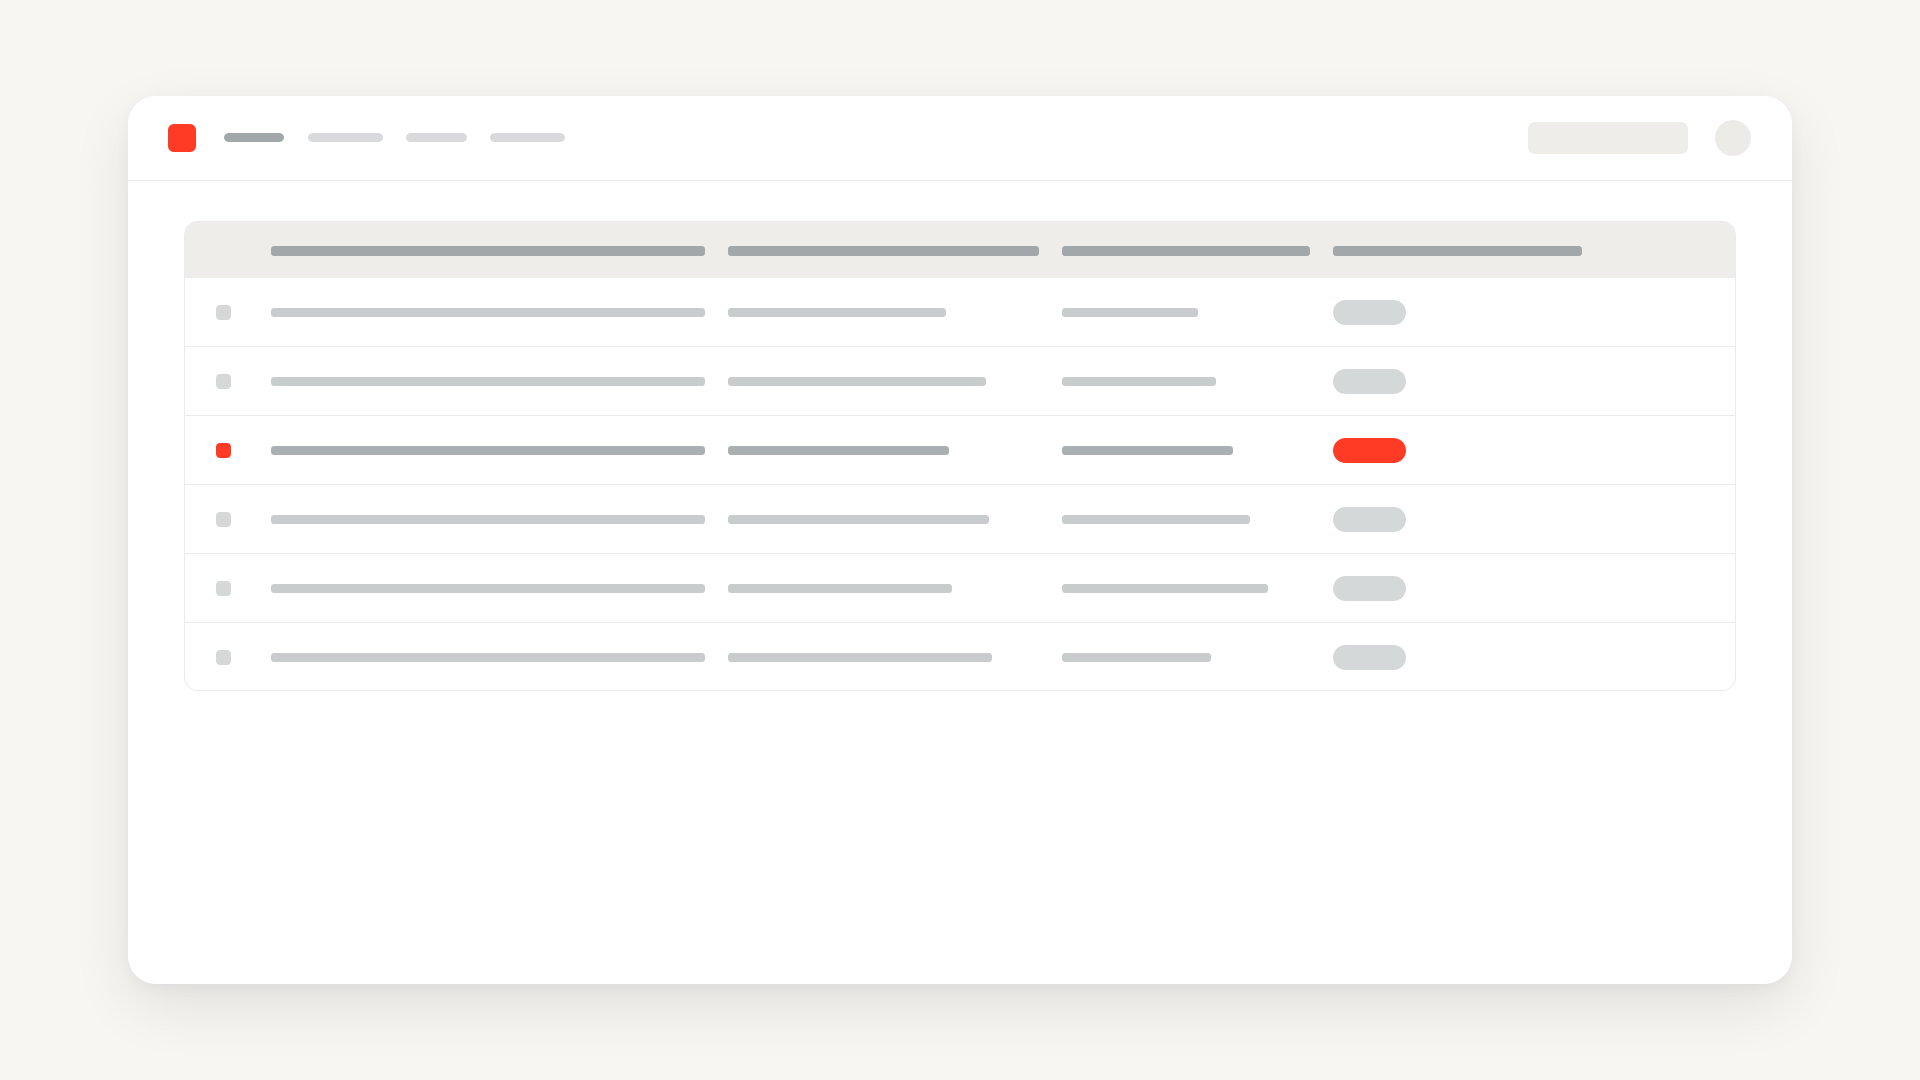 This screenshot has width=1920, height=1080. I want to click on table-header, so click(960, 250).